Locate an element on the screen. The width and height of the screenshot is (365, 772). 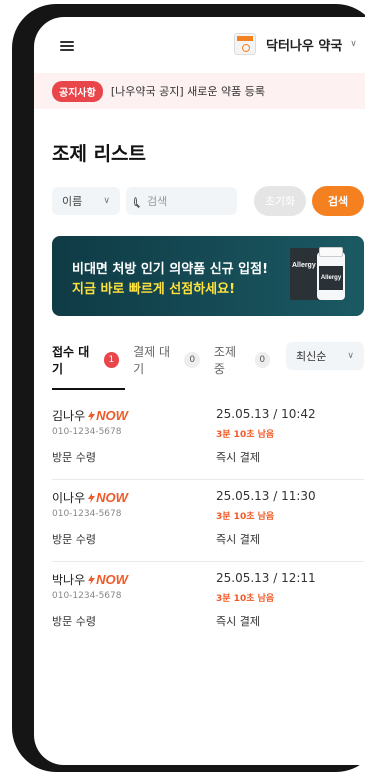
search-button: 검색 is located at coordinates (338, 201).